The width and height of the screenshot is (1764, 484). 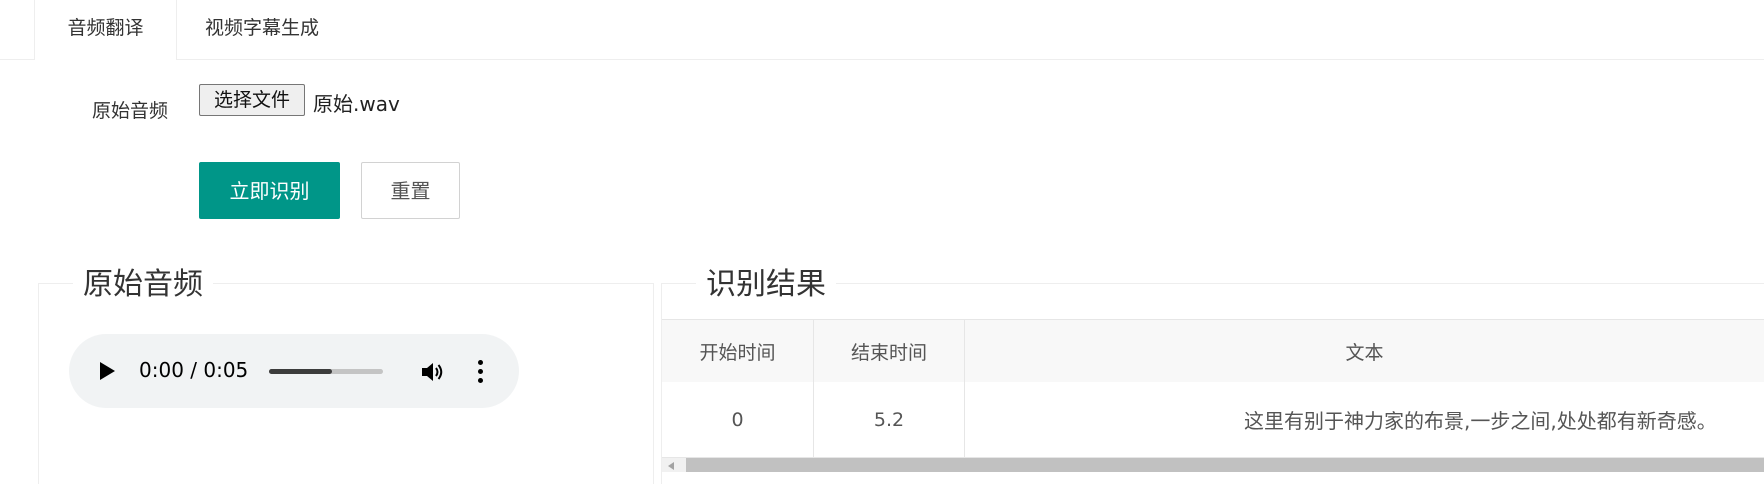 What do you see at coordinates (356, 104) in the screenshot?
I see `selected-file-name: 原始.wav` at bounding box center [356, 104].